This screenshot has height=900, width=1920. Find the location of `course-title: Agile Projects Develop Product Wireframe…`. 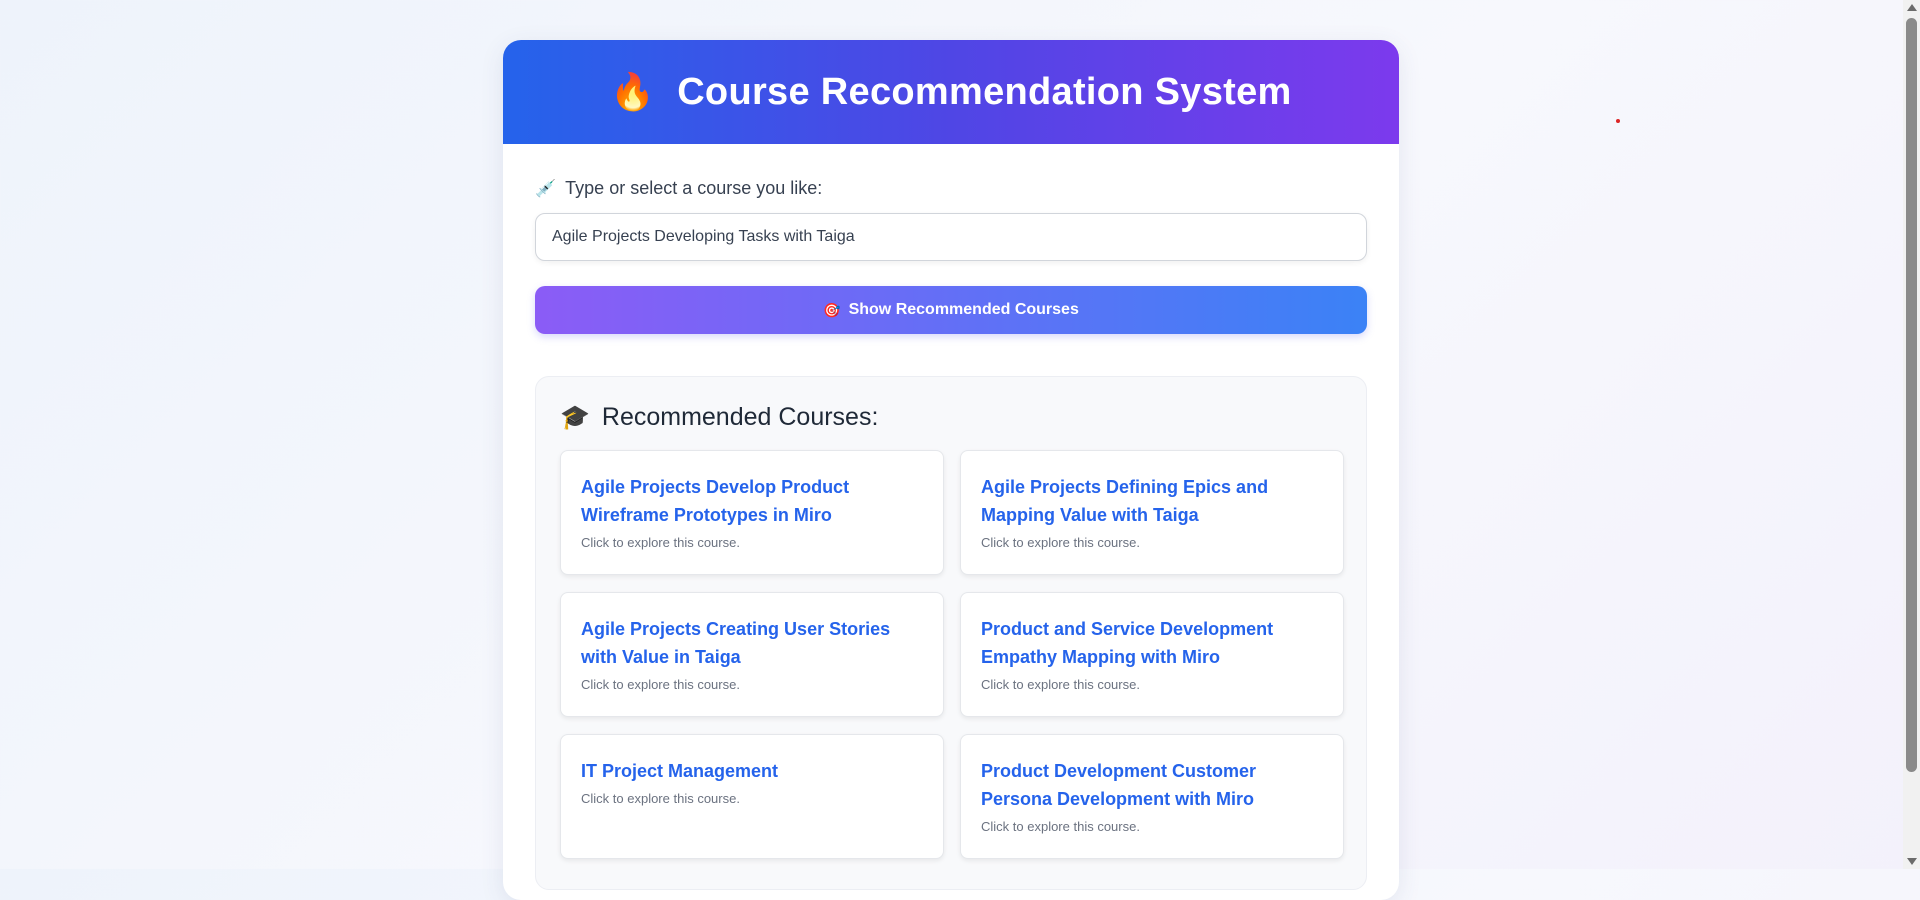

course-title: Agile Projects Develop Product Wireframe… is located at coordinates (752, 501).